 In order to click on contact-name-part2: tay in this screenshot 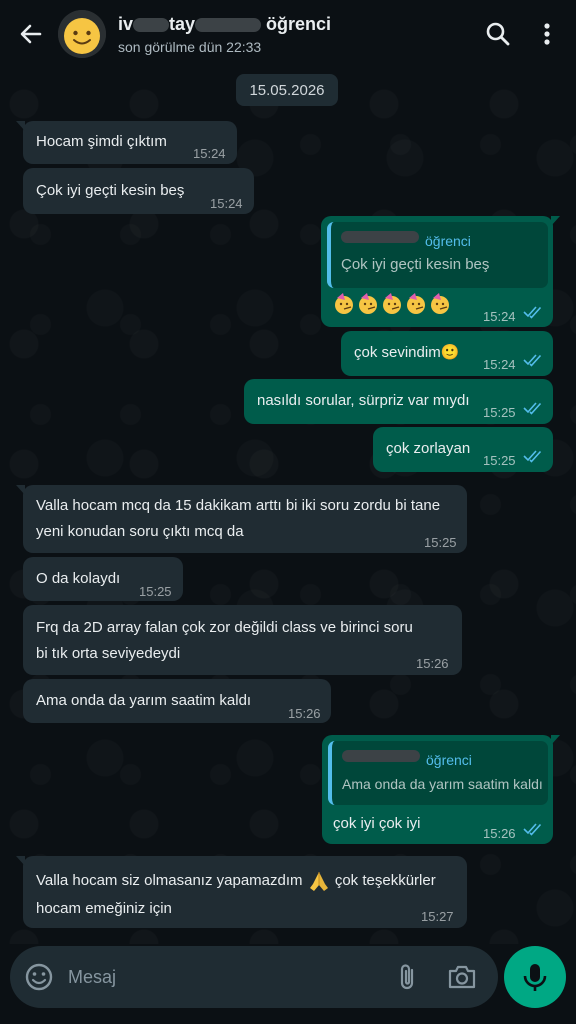, I will do `click(182, 24)`.